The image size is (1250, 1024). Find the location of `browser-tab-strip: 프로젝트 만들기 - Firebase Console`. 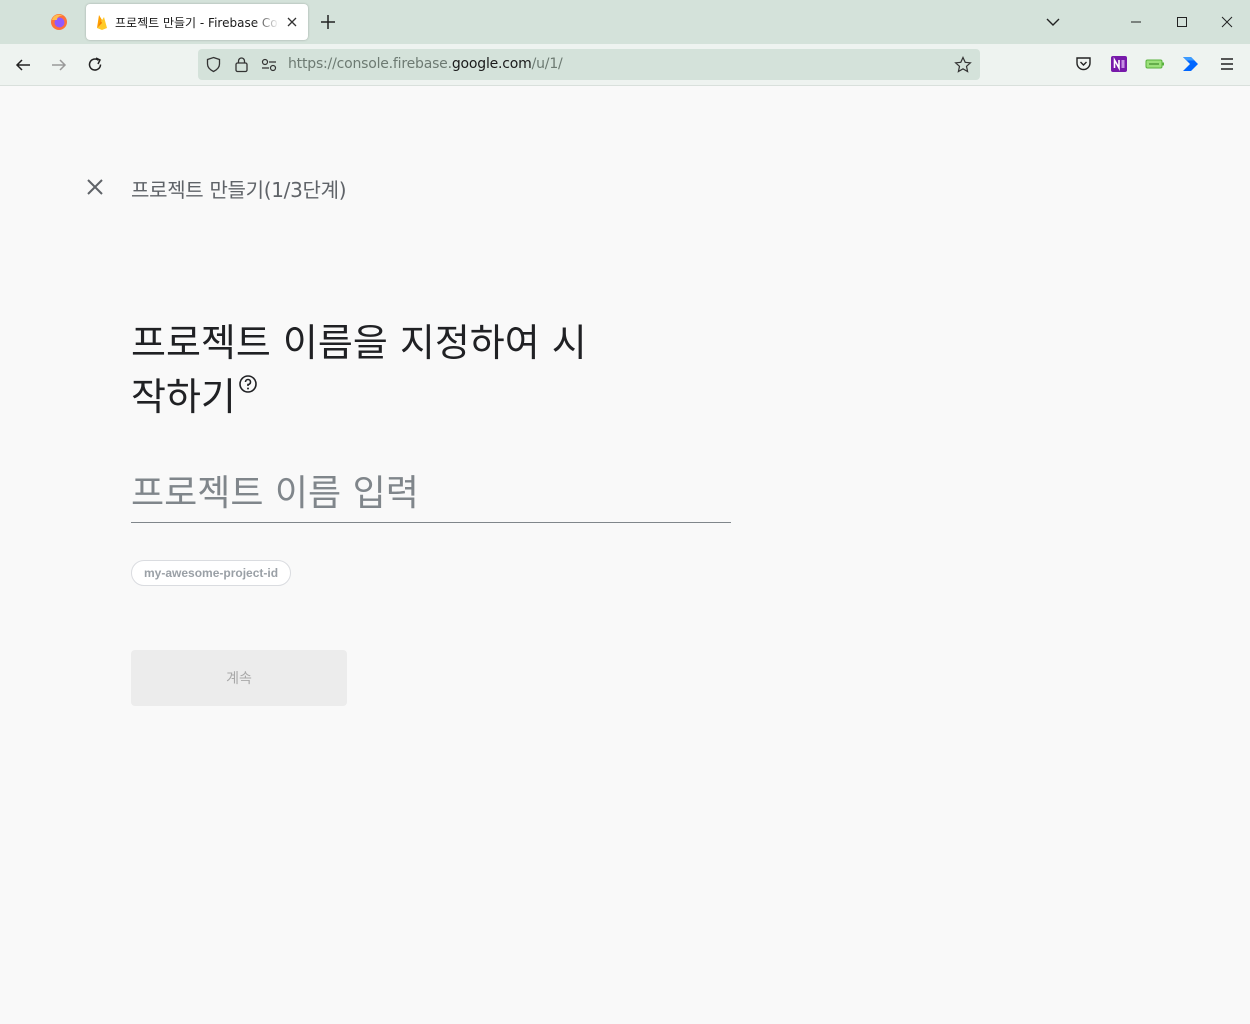

browser-tab-strip: 프로젝트 만들기 - Firebase Console is located at coordinates (625, 22).